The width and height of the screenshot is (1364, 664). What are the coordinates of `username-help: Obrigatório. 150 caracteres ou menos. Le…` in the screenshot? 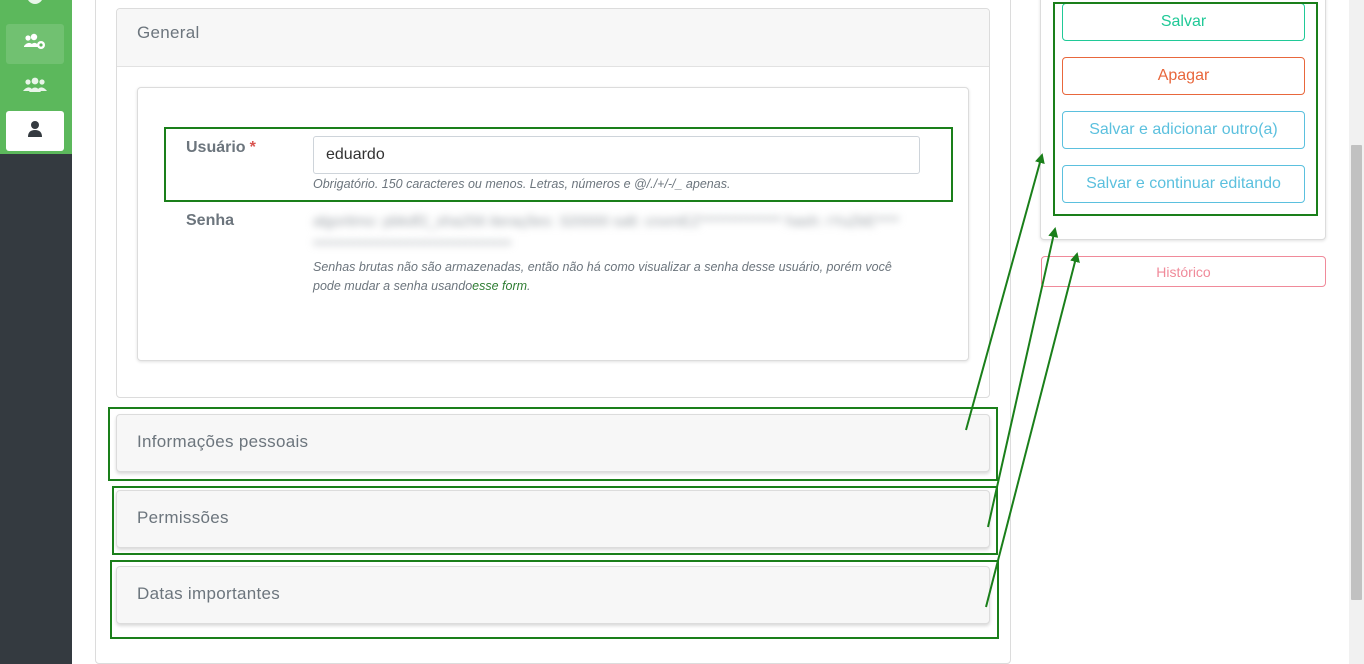 It's located at (522, 184).